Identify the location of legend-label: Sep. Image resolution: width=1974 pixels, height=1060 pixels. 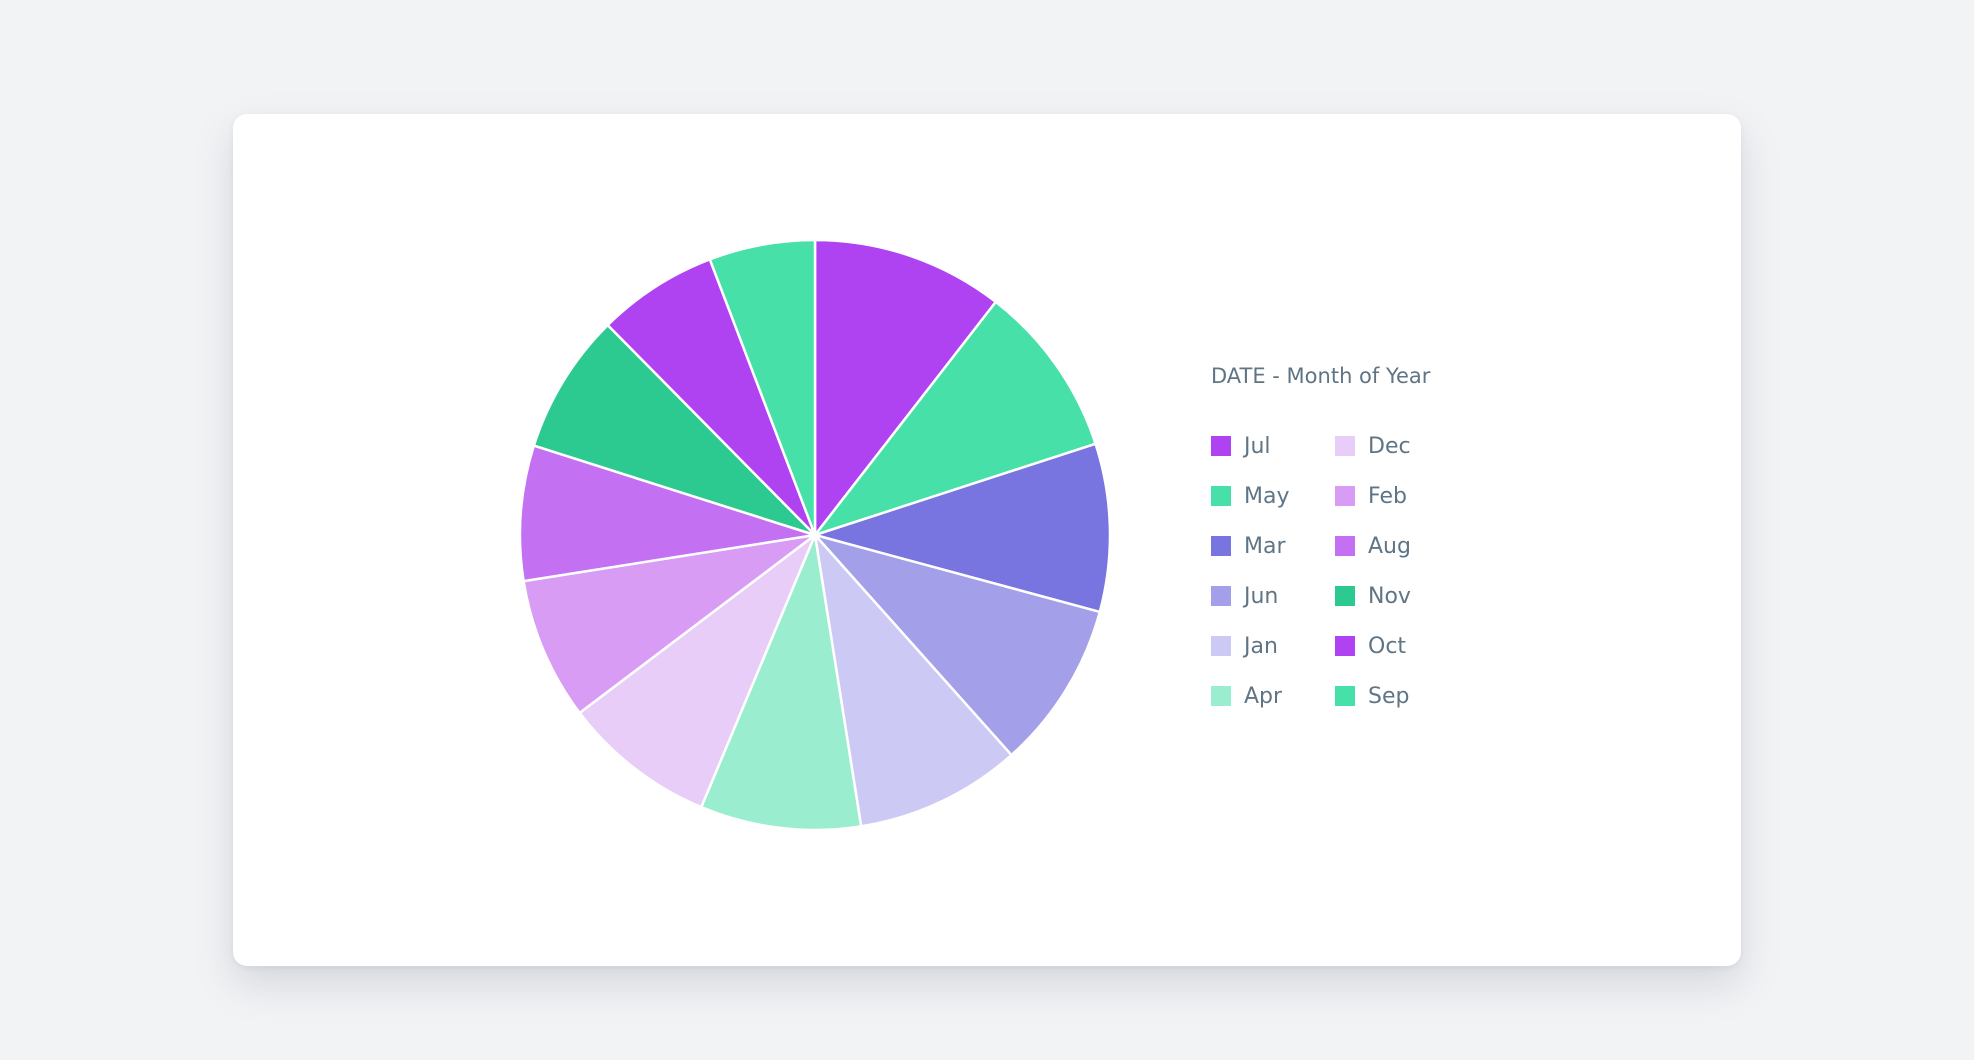
(1389, 696).